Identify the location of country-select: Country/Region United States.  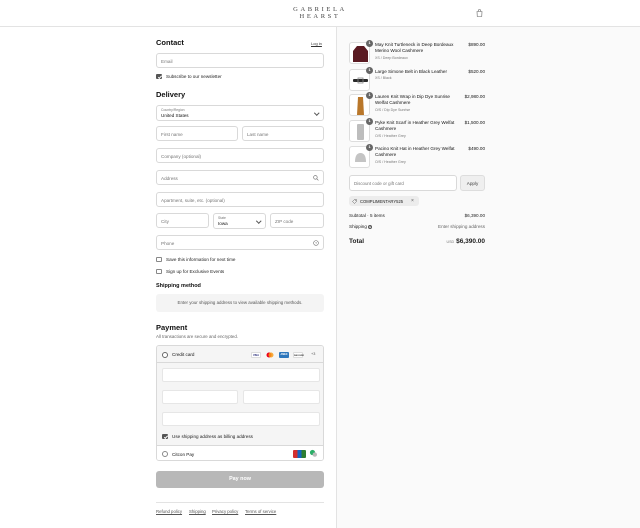
(240, 113).